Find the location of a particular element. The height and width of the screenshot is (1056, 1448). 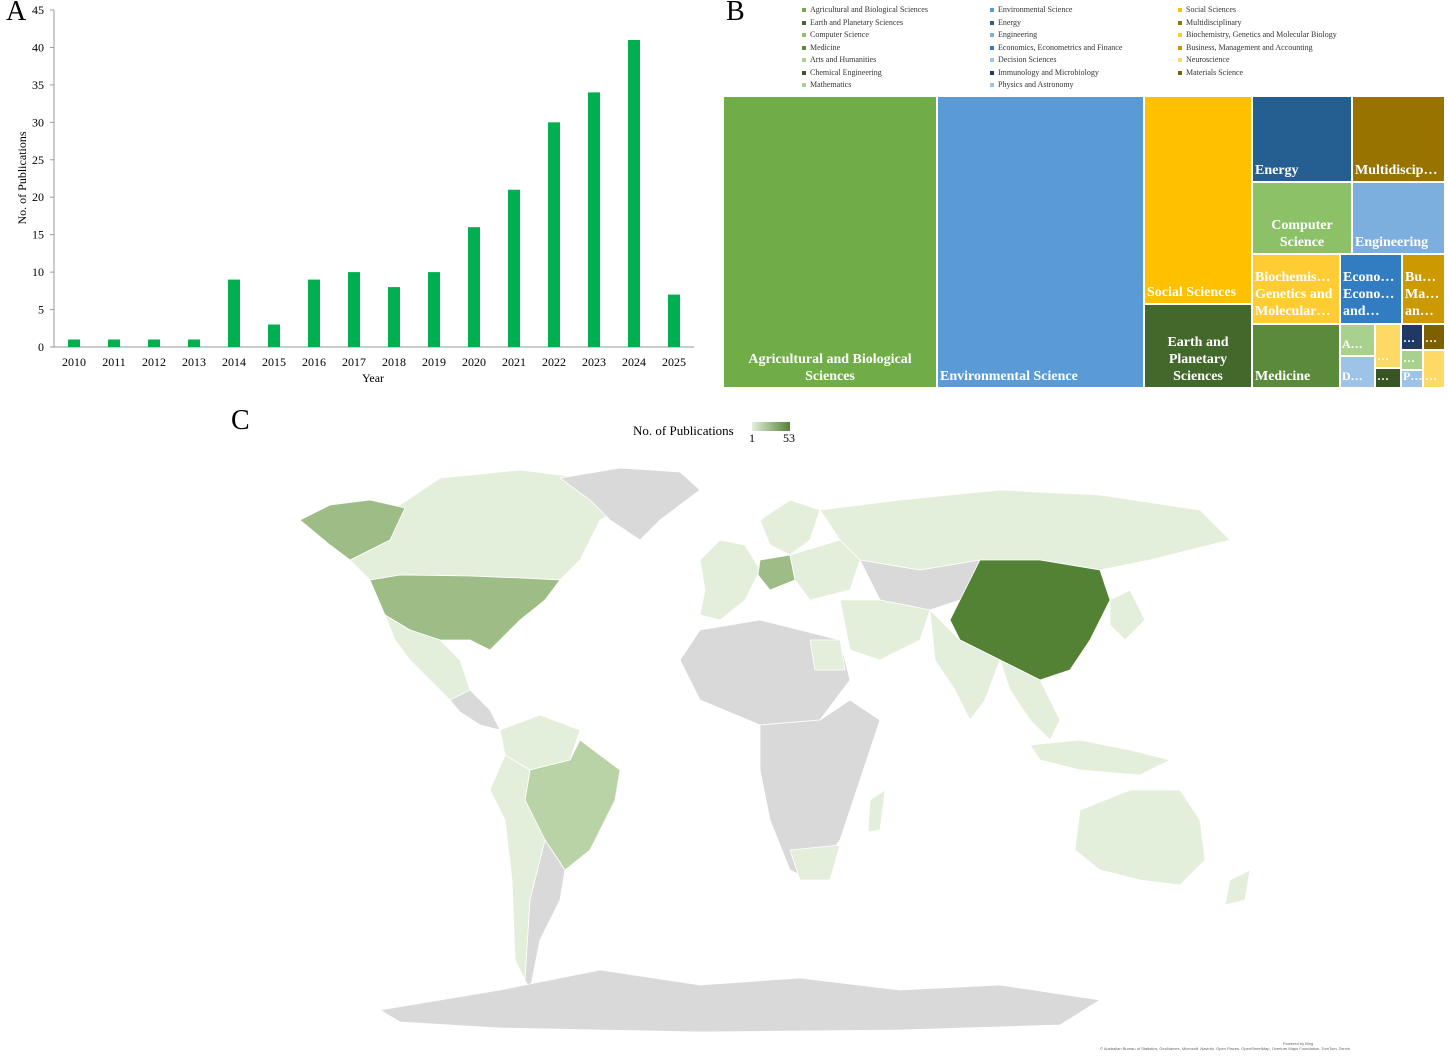

legend-item: Agricultural and Biological Sciences is located at coordinates (865, 9).